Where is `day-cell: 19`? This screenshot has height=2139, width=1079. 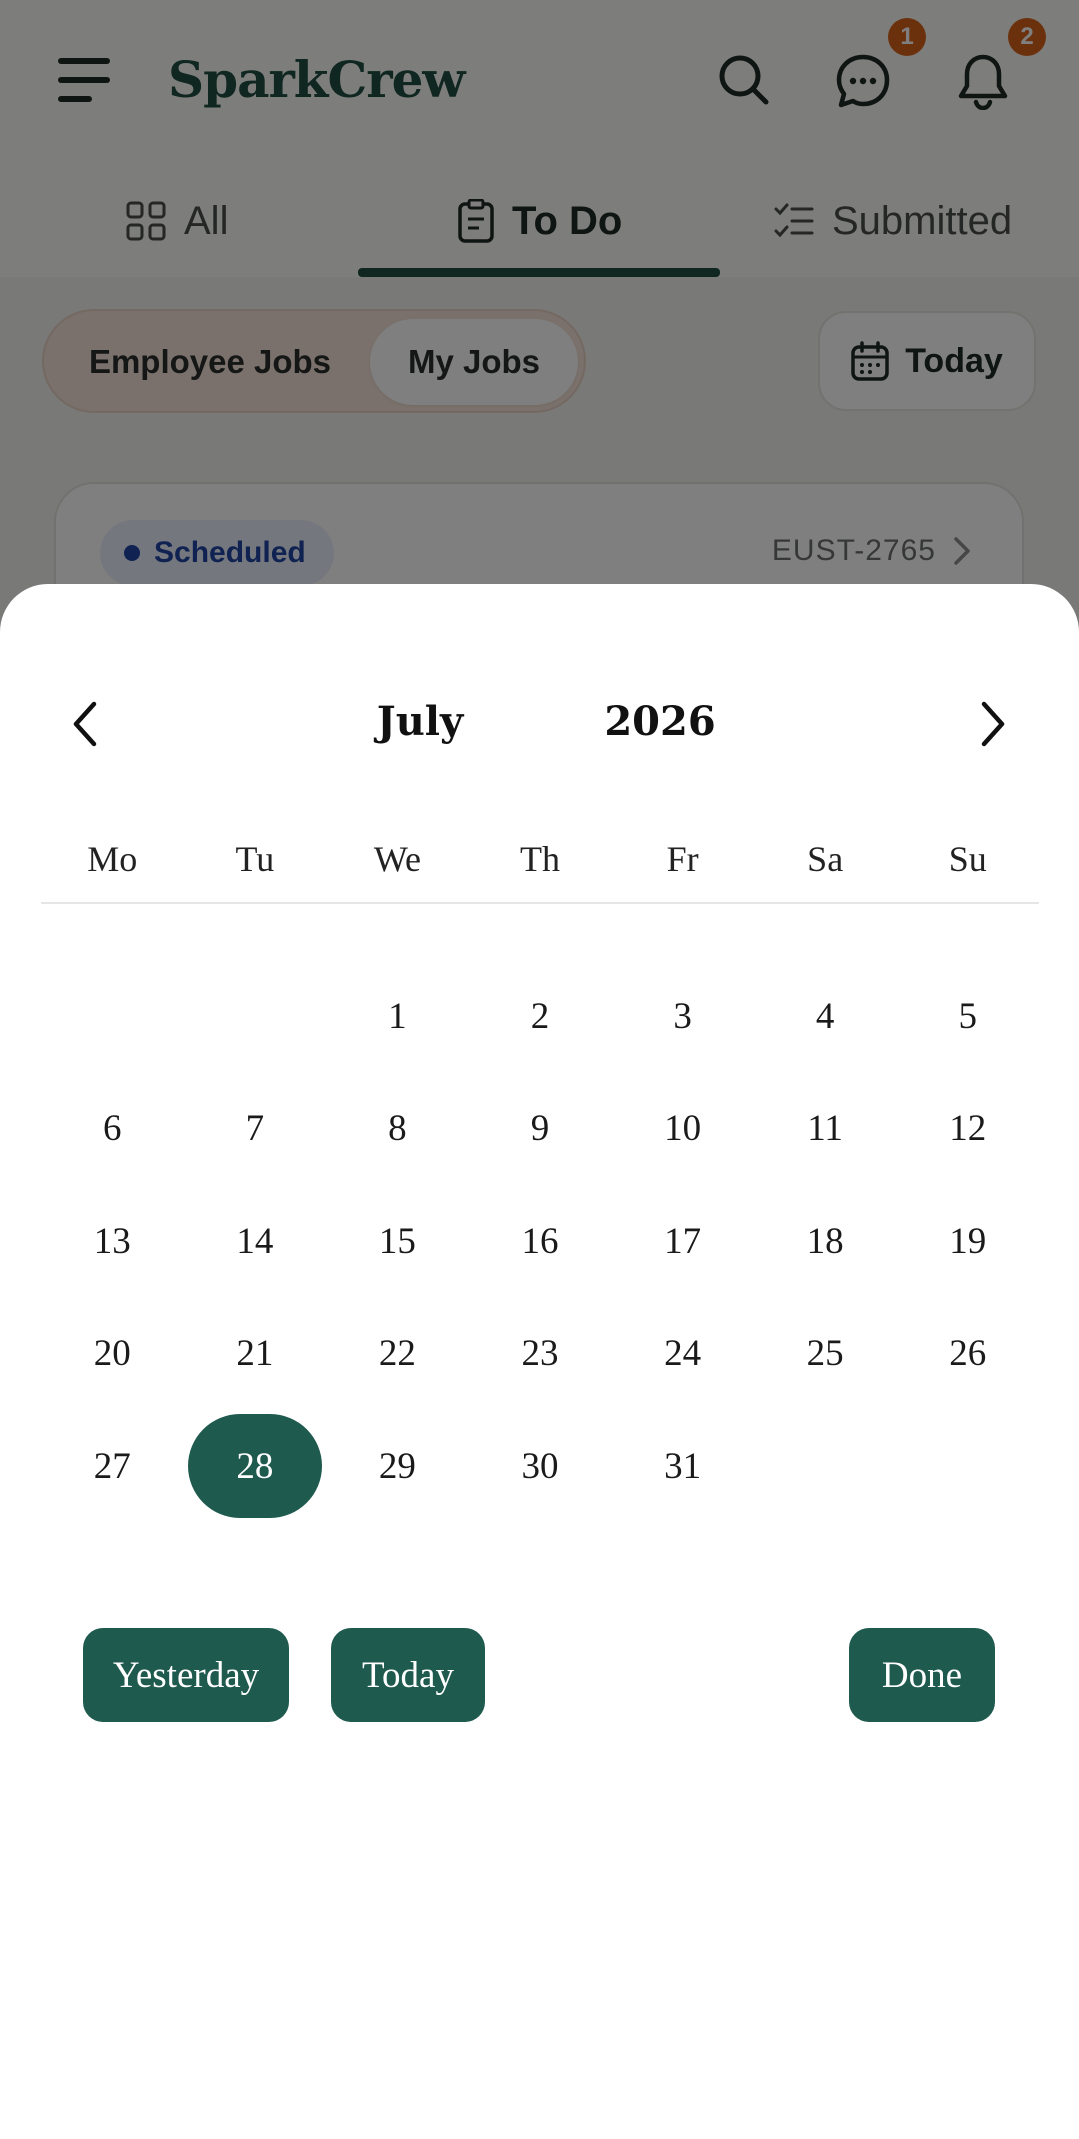
day-cell: 19 is located at coordinates (967, 1241).